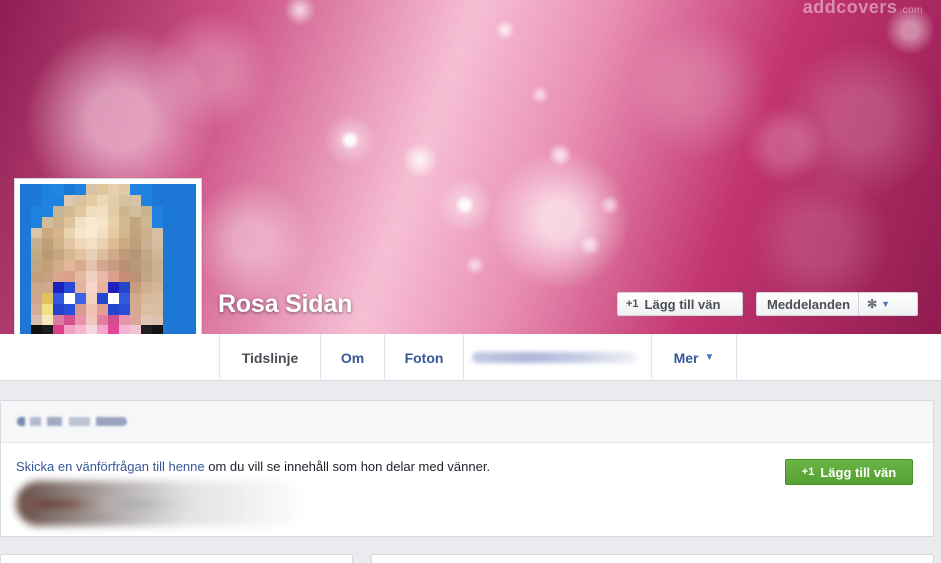 This screenshot has height=563, width=941. I want to click on messages-label: Meddelanden, so click(809, 304).